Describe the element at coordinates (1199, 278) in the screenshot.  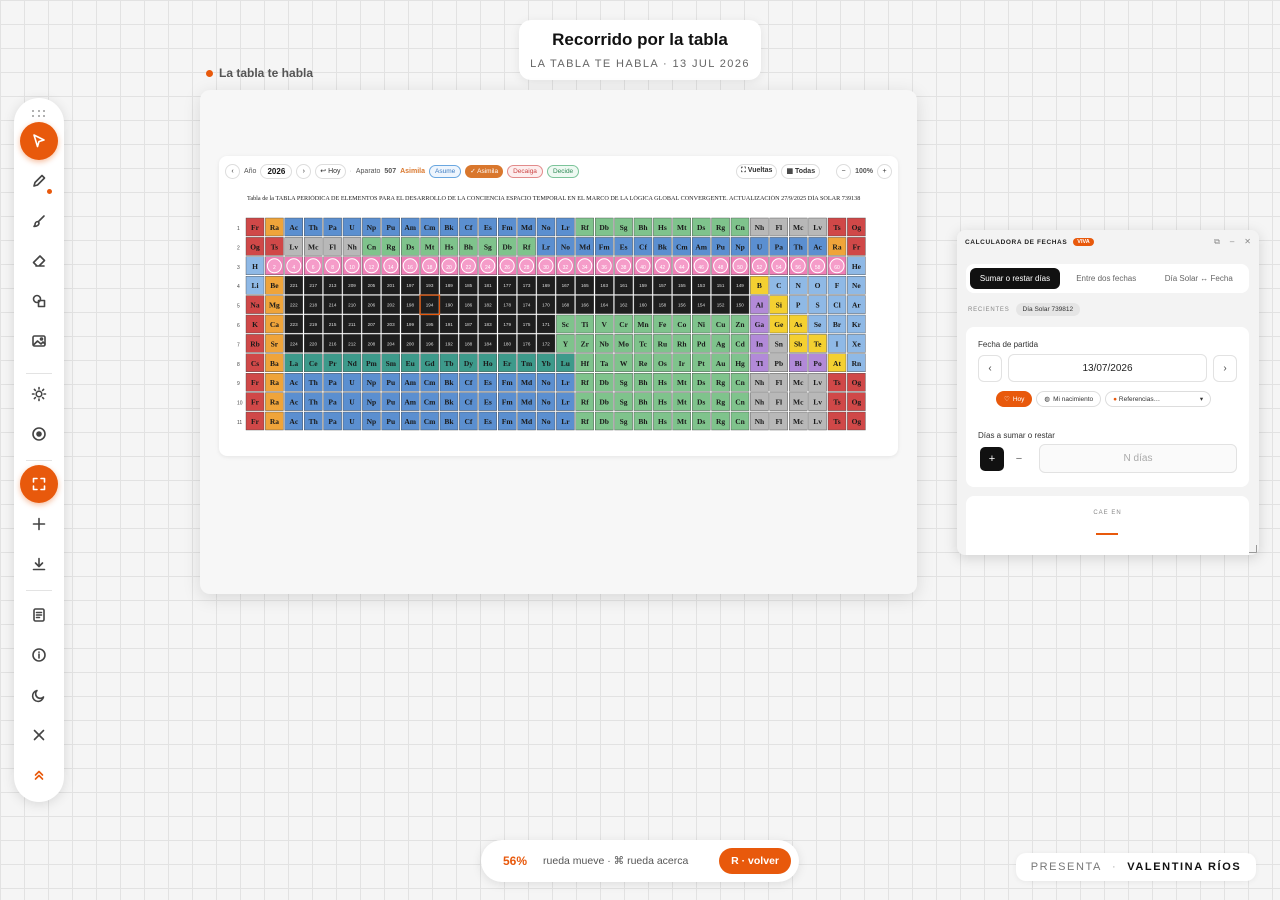
I see `tab-solar-day: Día Solar ↔ Fecha` at that location.